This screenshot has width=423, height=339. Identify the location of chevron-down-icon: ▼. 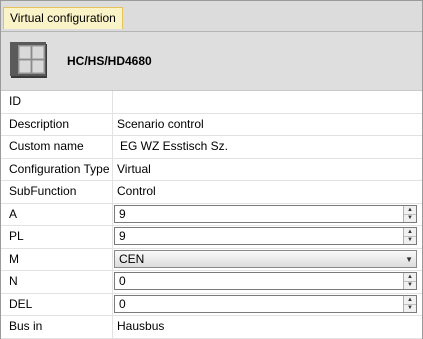
(409, 259).